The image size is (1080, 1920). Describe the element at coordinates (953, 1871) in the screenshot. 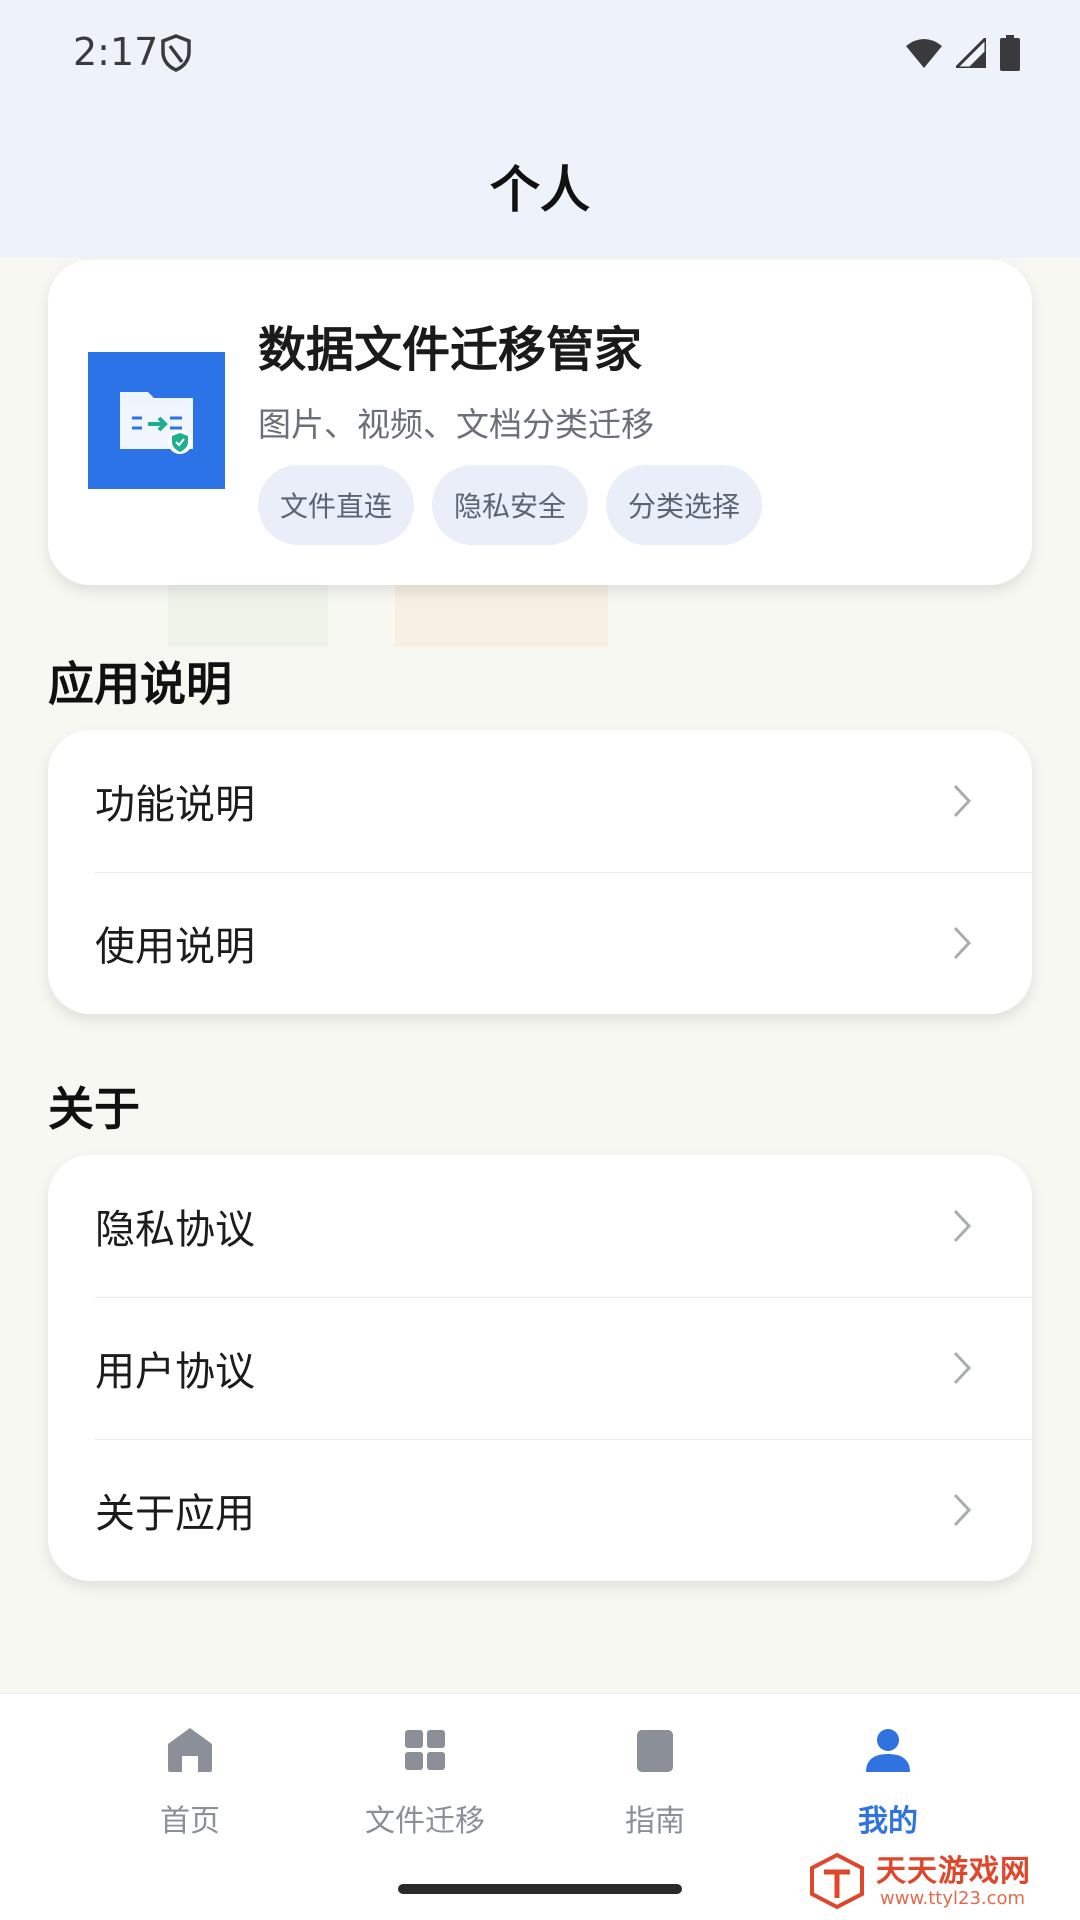

I see `watermark-title: 天天游戏网` at that location.